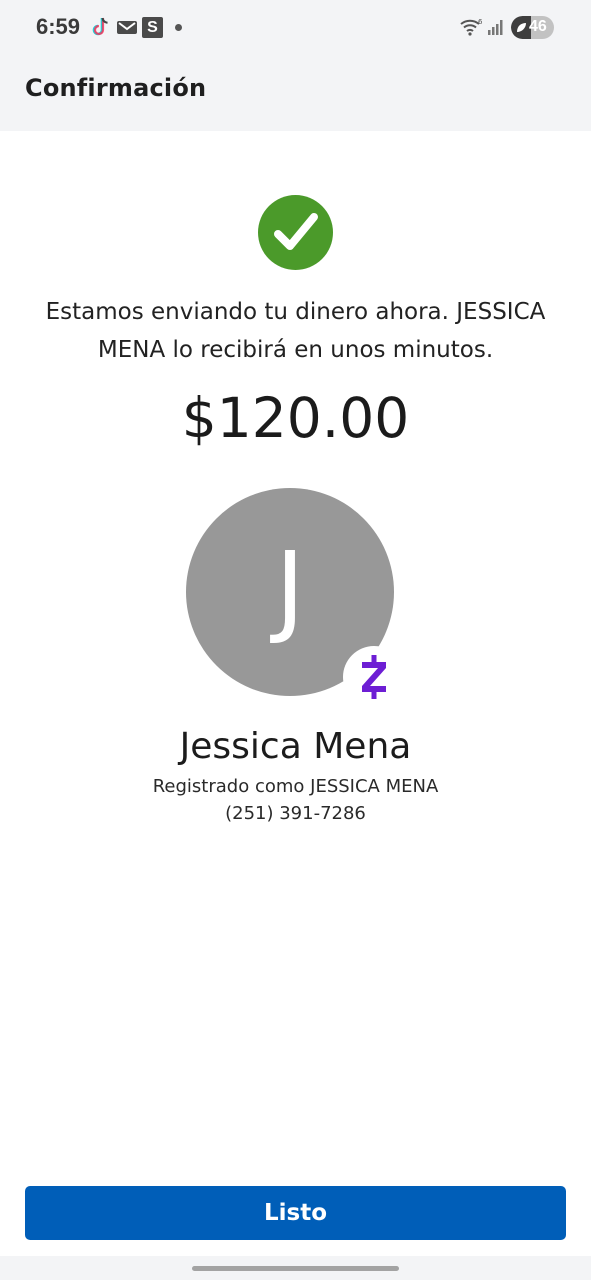  I want to click on battery-icon: 46, so click(532, 27).